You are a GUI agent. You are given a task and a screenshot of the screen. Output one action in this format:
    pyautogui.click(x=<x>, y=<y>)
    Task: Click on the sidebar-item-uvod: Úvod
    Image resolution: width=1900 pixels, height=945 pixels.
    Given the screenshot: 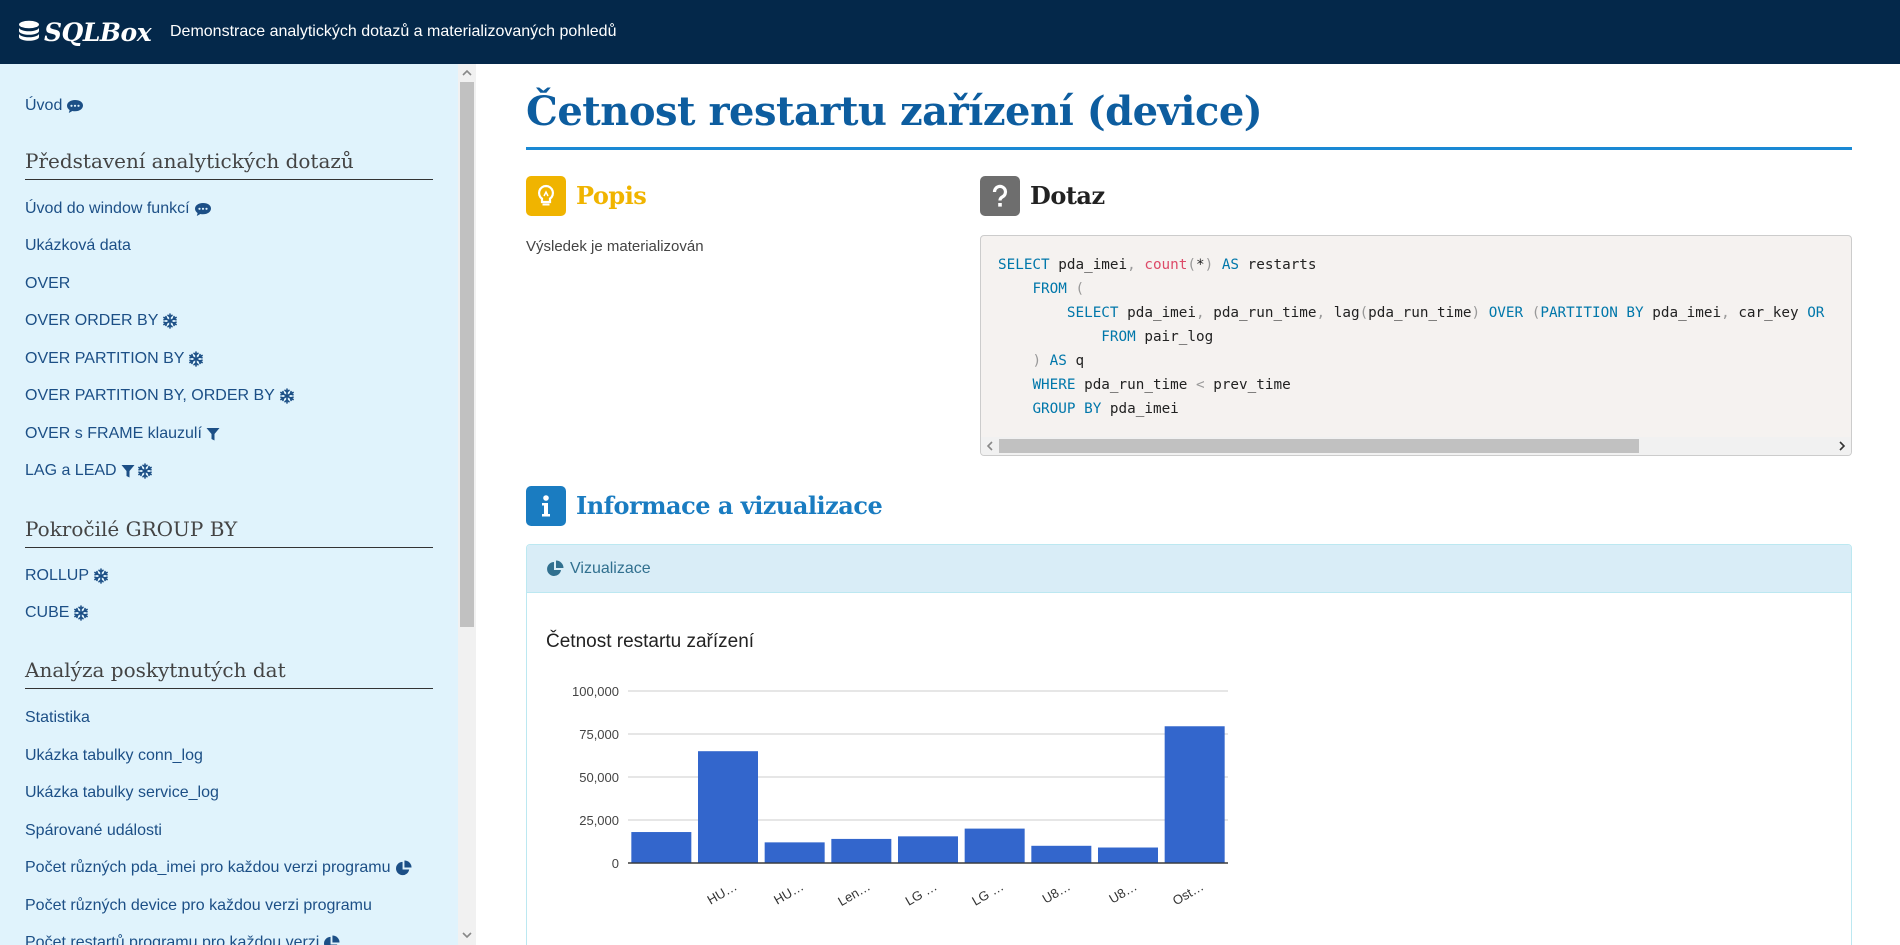 What is the action you would take?
    pyautogui.click(x=54, y=106)
    